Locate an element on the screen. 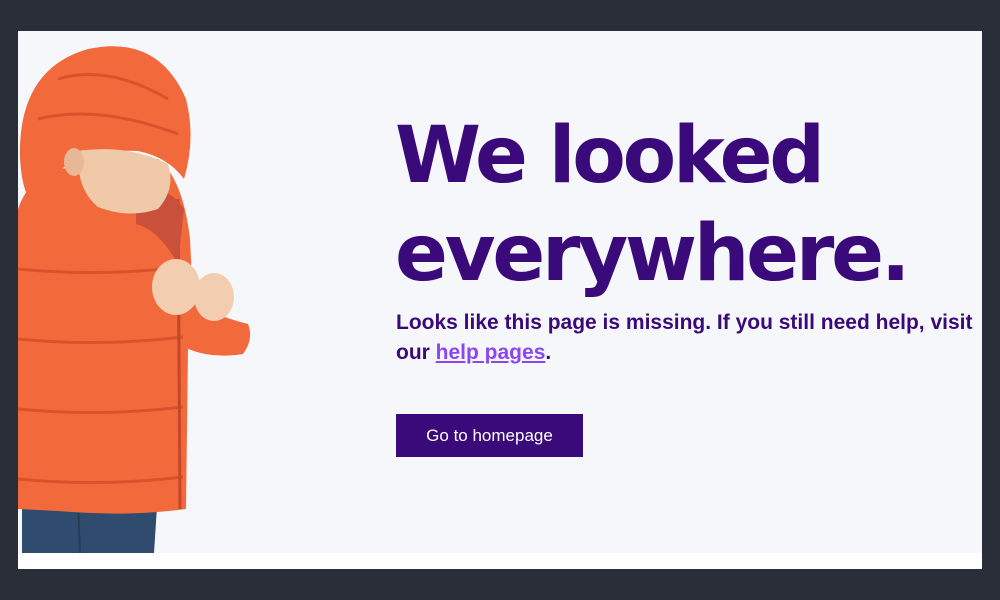 Image resolution: width=1000 pixels, height=600 pixels. page-title-line-1: We looked is located at coordinates (610, 156).